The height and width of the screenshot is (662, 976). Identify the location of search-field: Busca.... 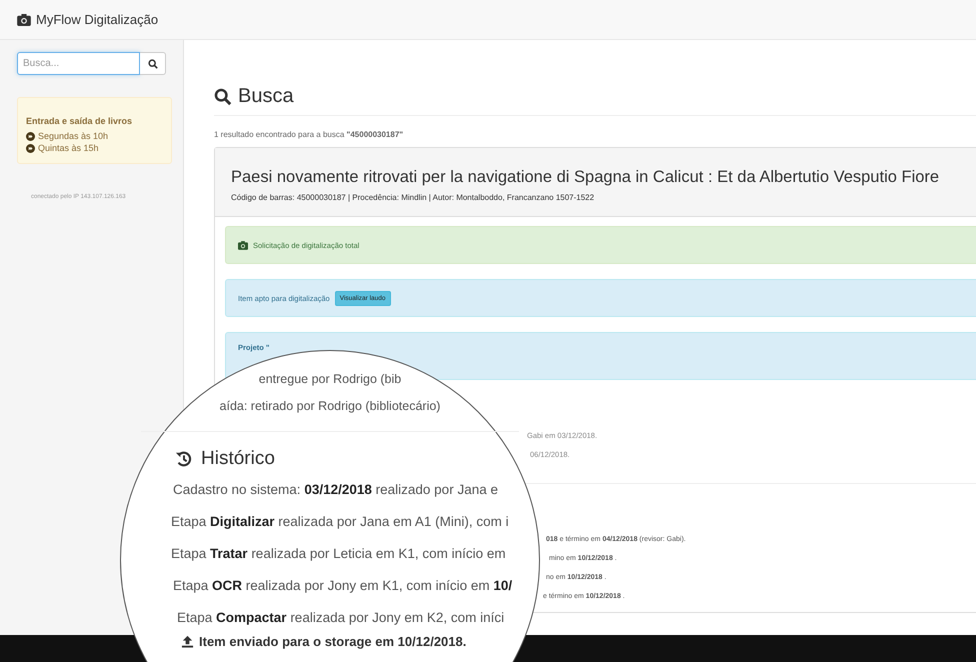
(78, 63).